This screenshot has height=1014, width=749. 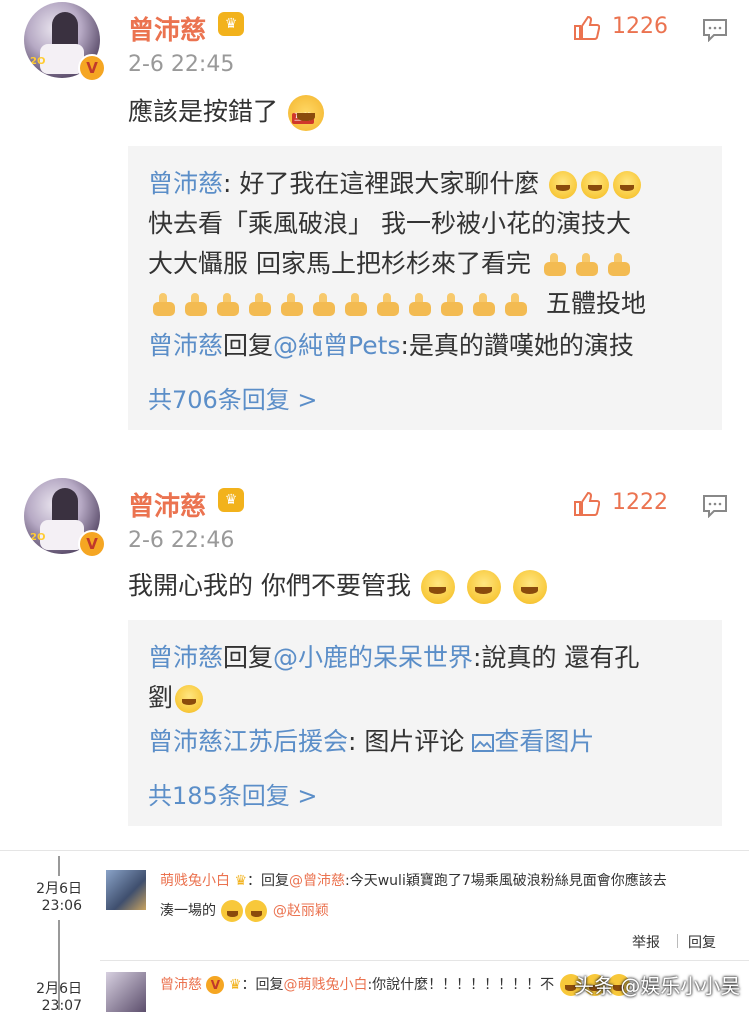 What do you see at coordinates (483, 743) in the screenshot?
I see `image-icon` at bounding box center [483, 743].